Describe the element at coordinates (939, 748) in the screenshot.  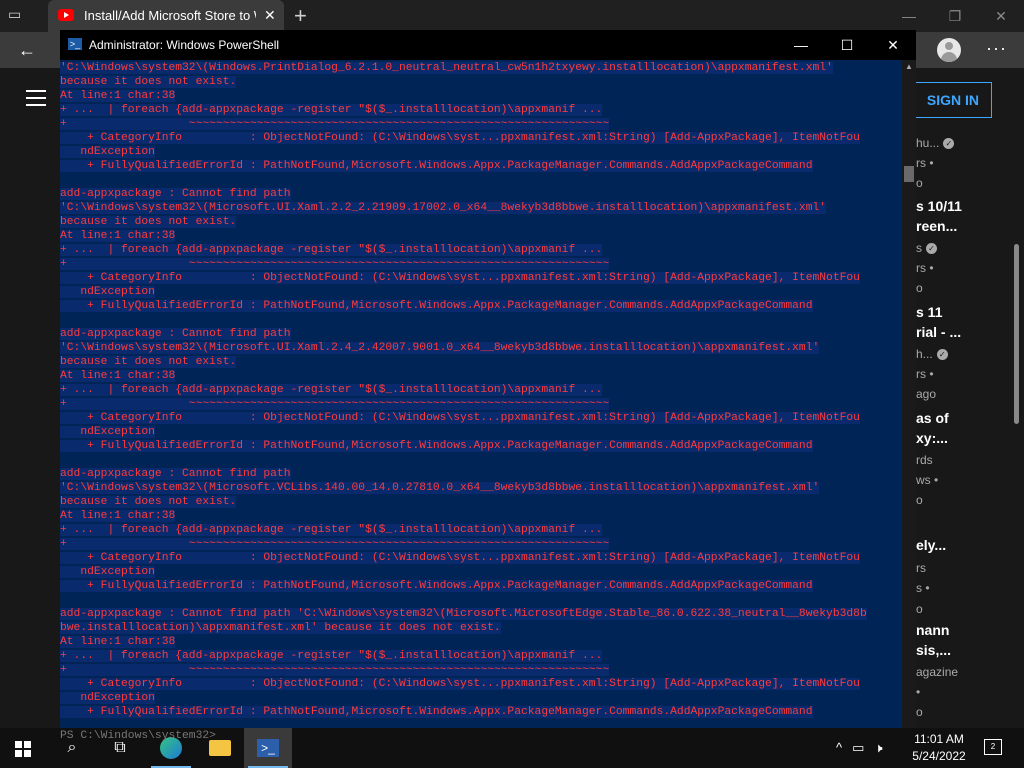
I see `clock: 11:01 AM 5/24/2022` at that location.